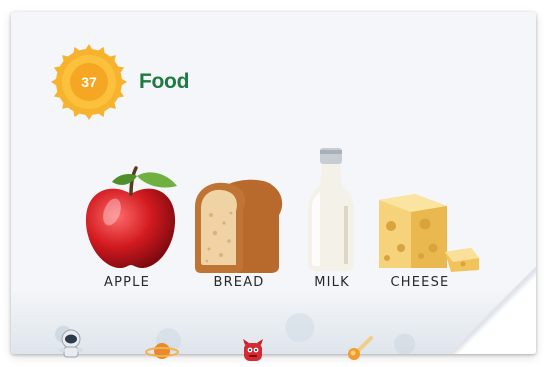 The width and height of the screenshot is (547, 367). I want to click on item-label-apple: APPLE, so click(127, 282).